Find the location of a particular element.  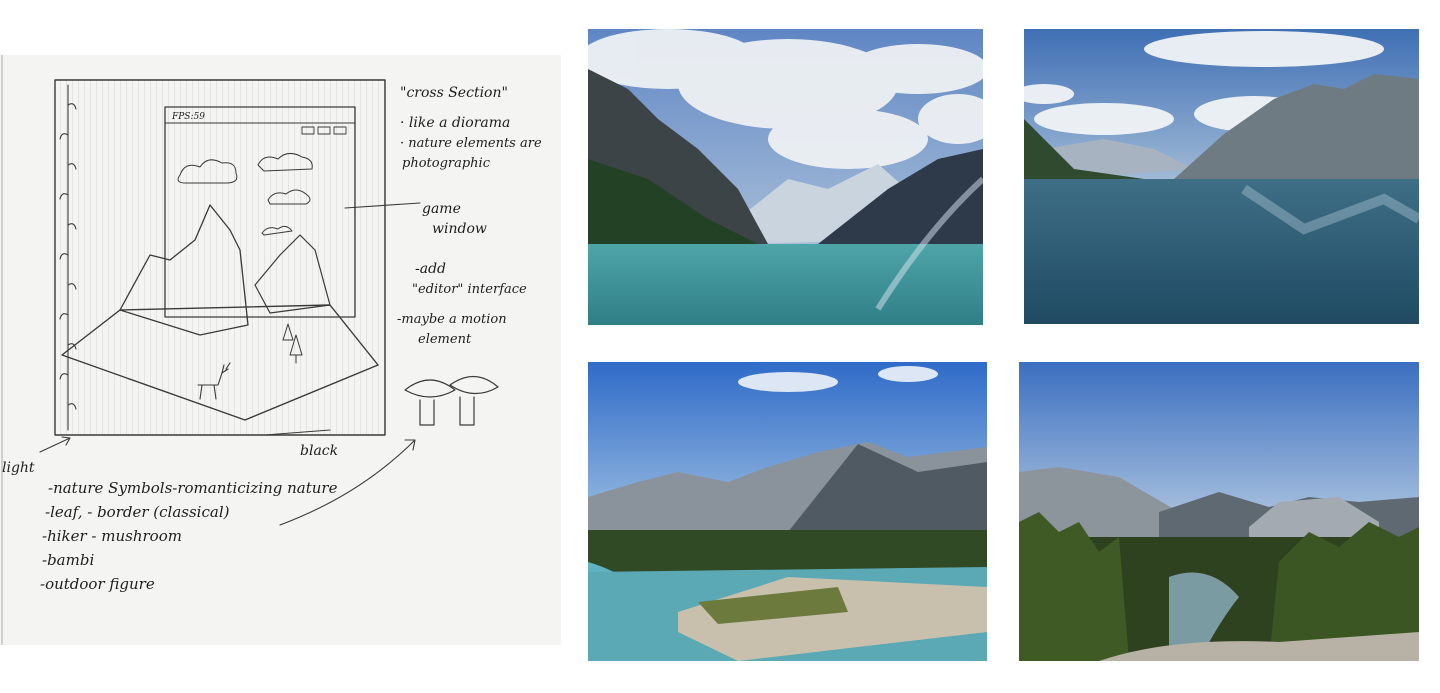

river-valley-scene is located at coordinates (787, 511).